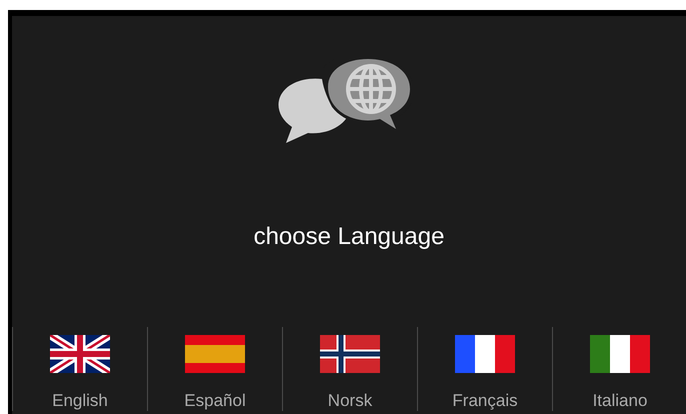 Image resolution: width=686 pixels, height=414 pixels. Describe the element at coordinates (349, 237) in the screenshot. I see `page-title: choose Language` at that location.